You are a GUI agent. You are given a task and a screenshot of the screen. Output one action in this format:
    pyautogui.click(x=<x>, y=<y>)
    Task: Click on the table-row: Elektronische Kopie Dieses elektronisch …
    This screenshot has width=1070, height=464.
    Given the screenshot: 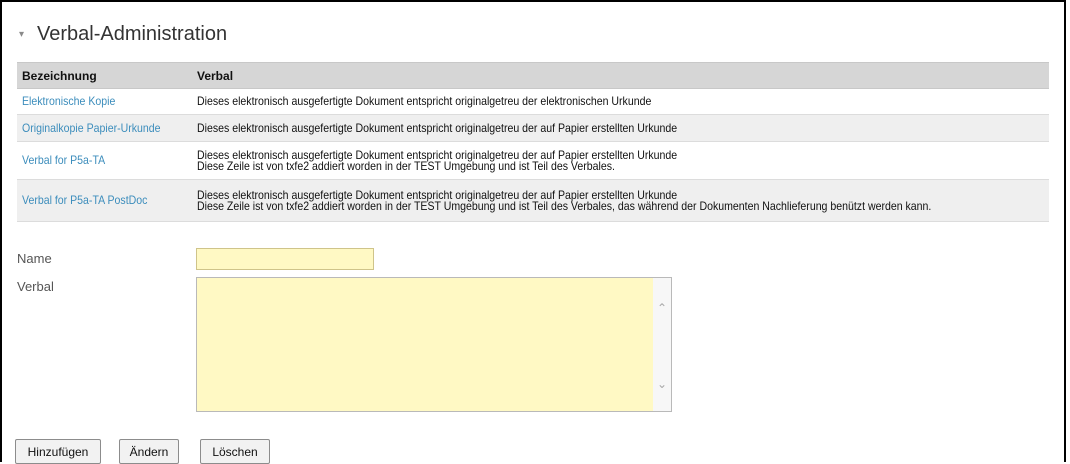 What is the action you would take?
    pyautogui.click(x=533, y=101)
    